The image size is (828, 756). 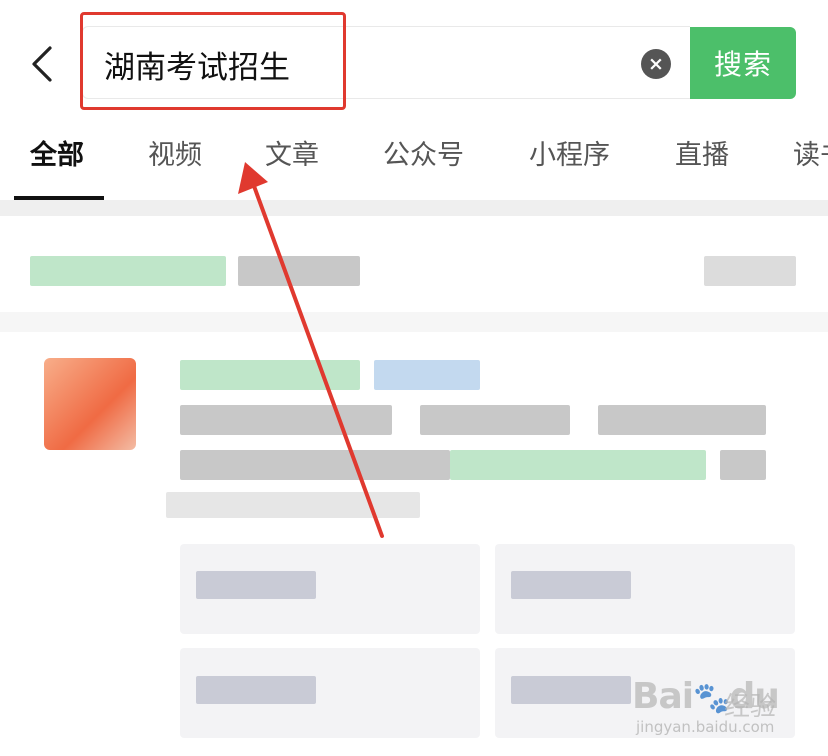 I want to click on tab-divider, so click(x=414, y=208).